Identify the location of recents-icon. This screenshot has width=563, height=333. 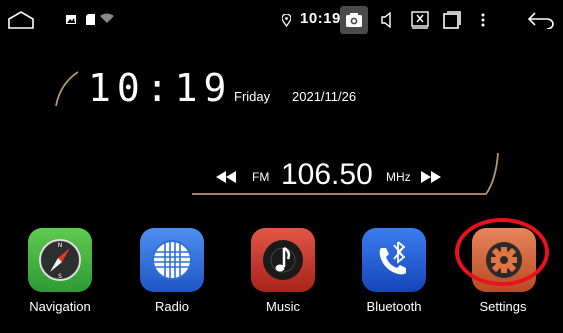
(452, 20).